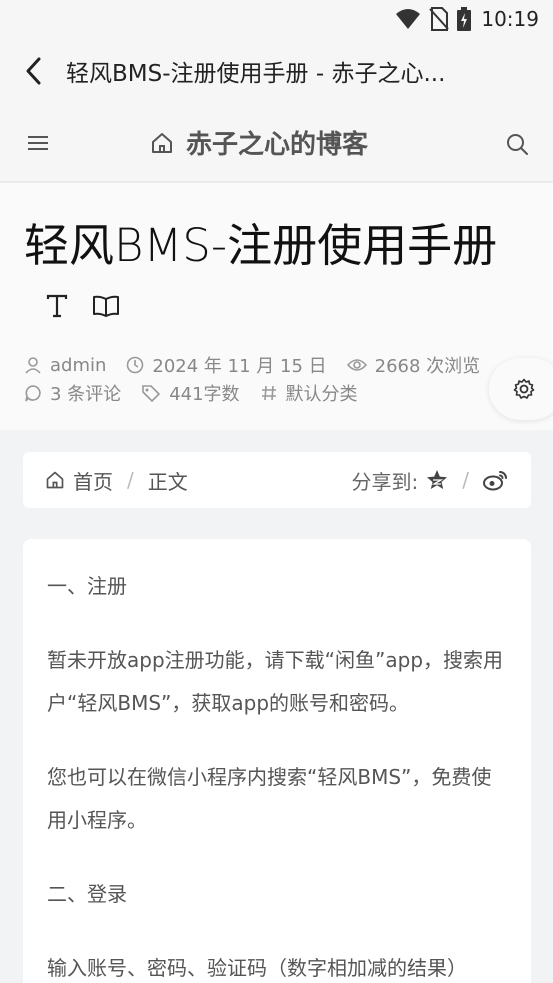 The height and width of the screenshot is (983, 553). I want to click on status-time: 10:19, so click(510, 19).